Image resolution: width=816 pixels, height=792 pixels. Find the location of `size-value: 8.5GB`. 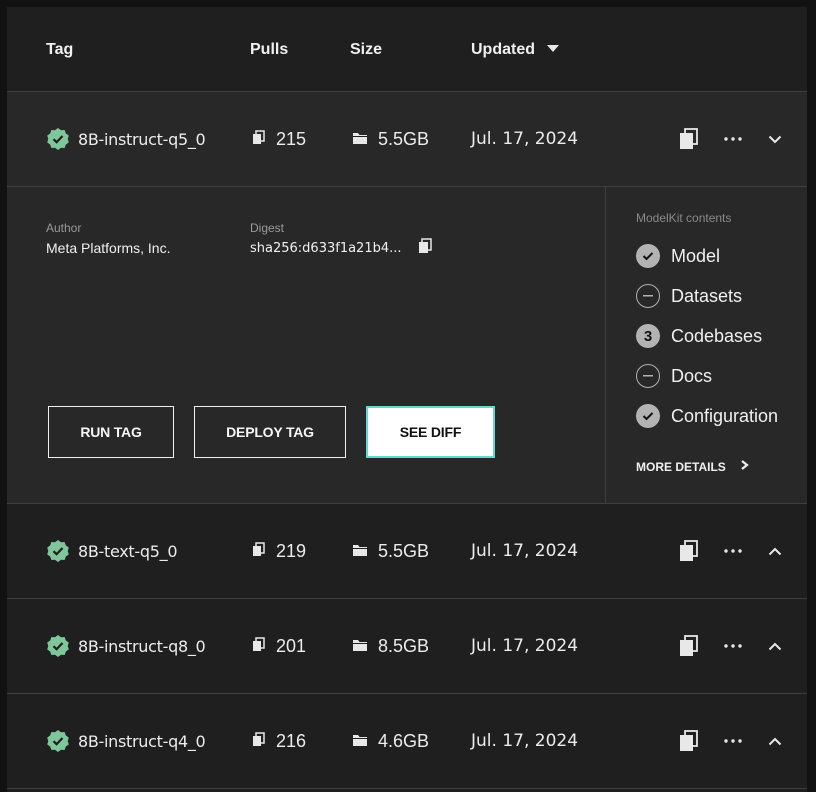

size-value: 8.5GB is located at coordinates (404, 645).